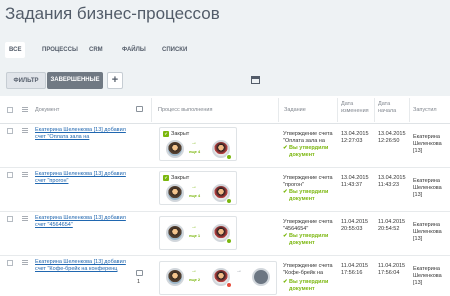 This screenshot has height=296, width=450. I want to click on process-card: → еще 2 →, so click(218, 278).